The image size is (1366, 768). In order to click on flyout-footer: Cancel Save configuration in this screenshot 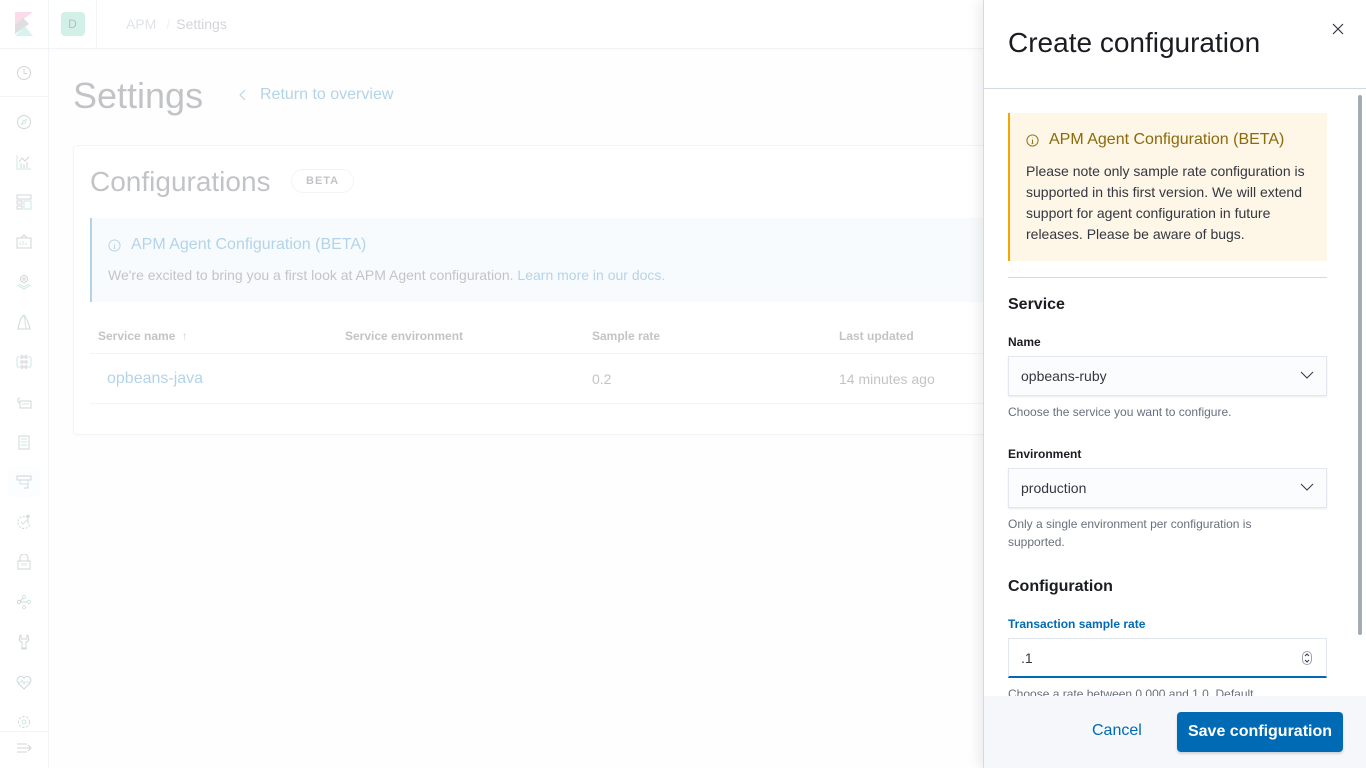, I will do `click(1175, 732)`.